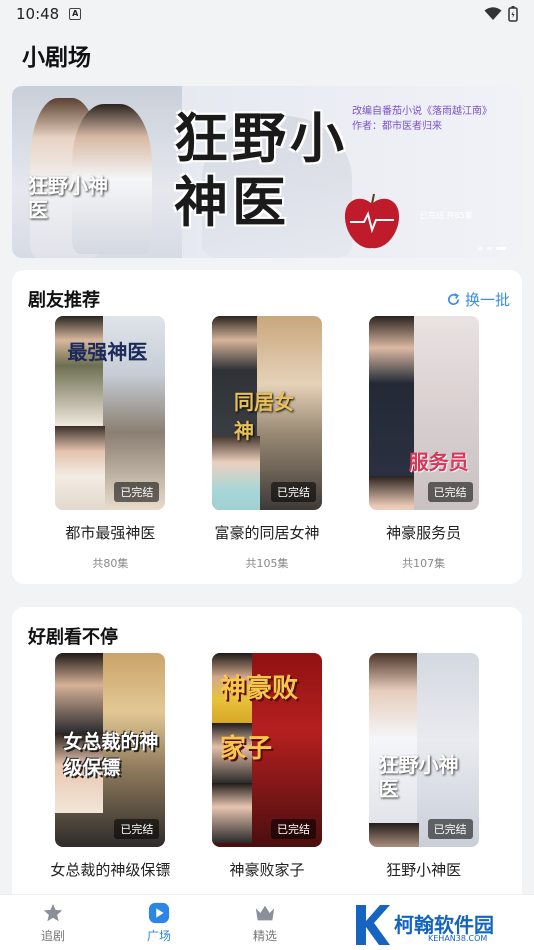  I want to click on poster-title: 最强神医, so click(107, 352).